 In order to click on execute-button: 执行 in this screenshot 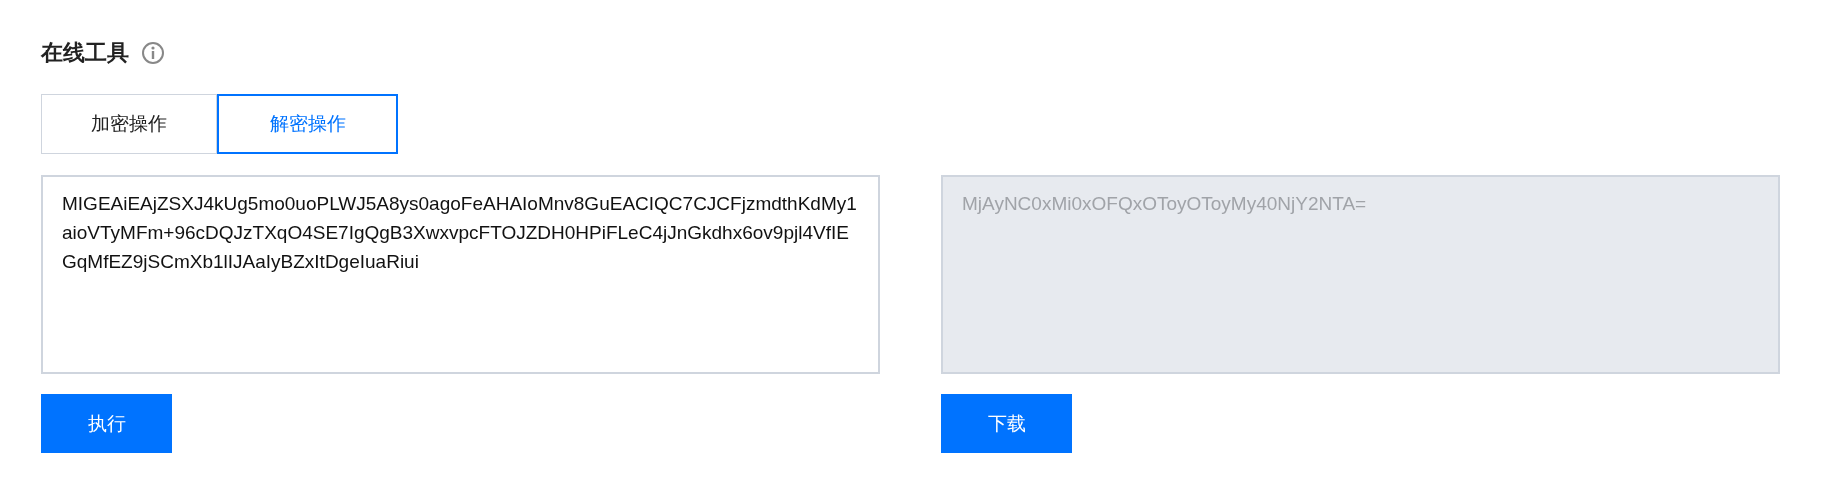, I will do `click(106, 423)`.